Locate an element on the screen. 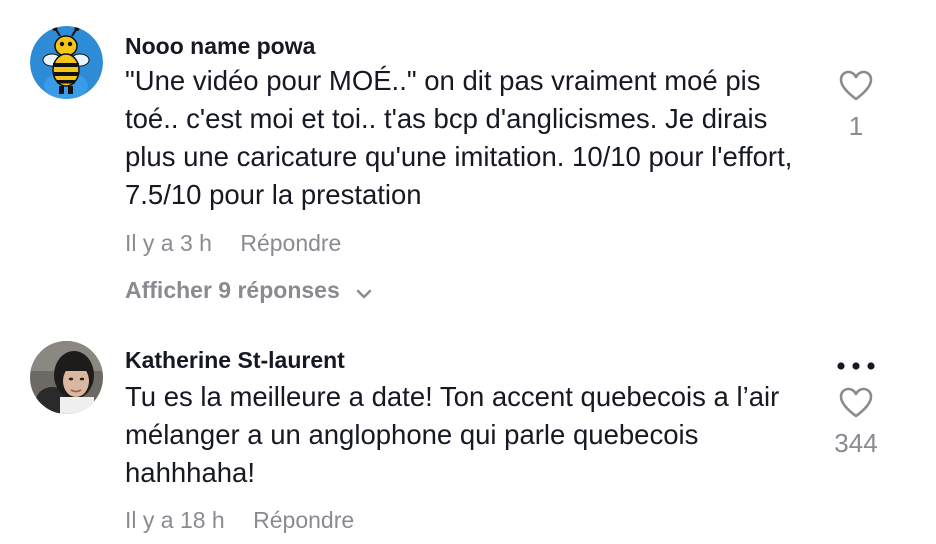  comment-timestamp: Il y a 18 h is located at coordinates (175, 520).